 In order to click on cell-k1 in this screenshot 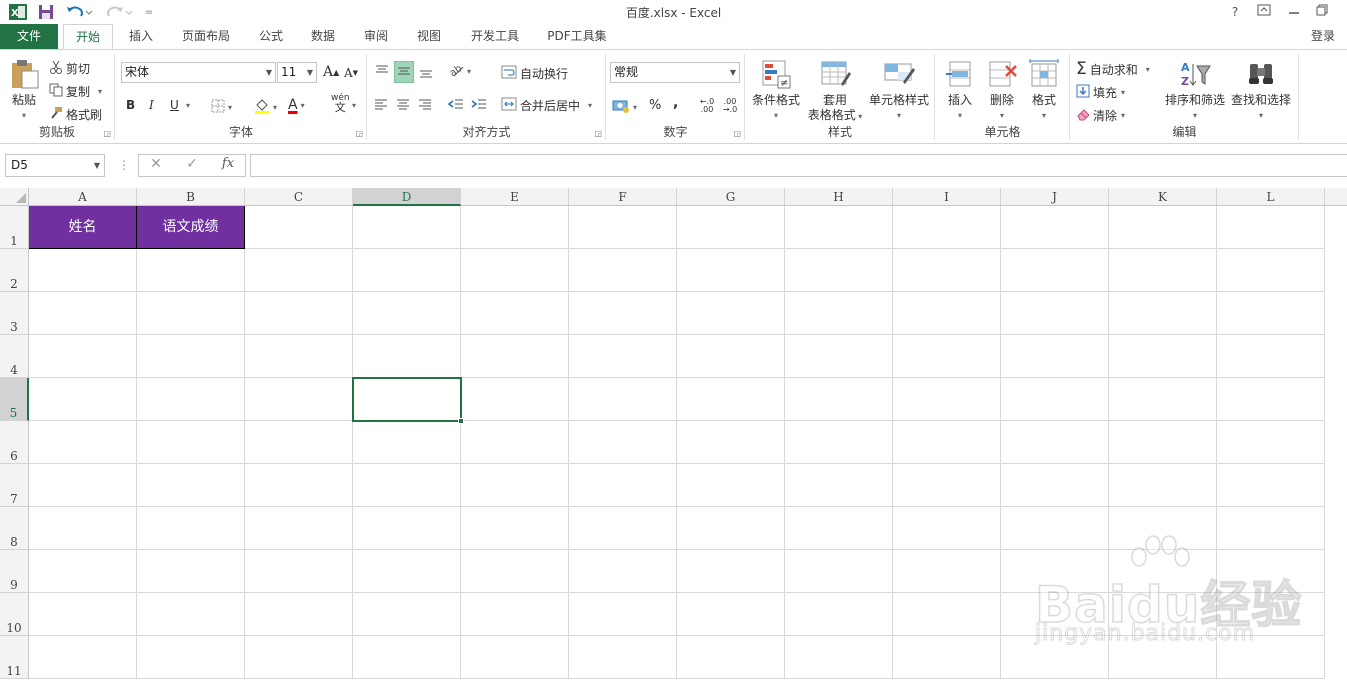, I will do `click(1163, 227)`.